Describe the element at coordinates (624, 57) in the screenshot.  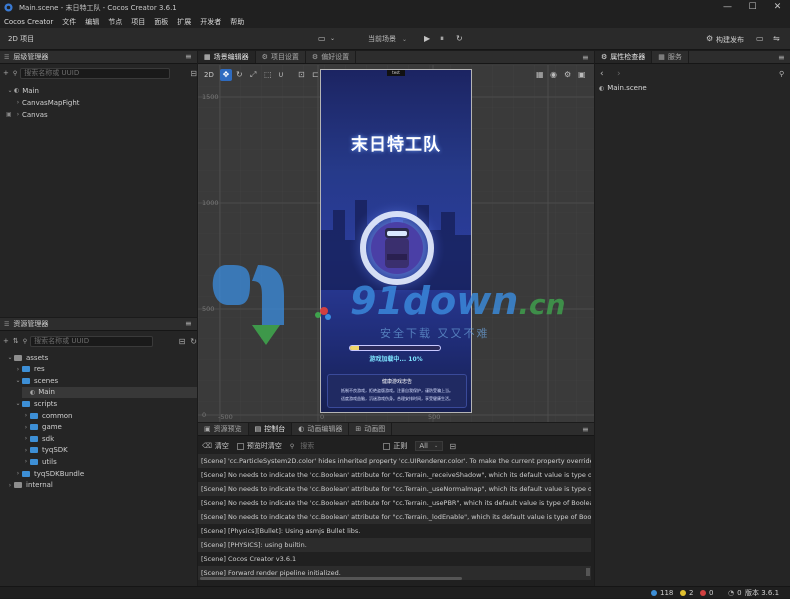
I see `tab-inspector: ⚙ 属性检查器` at that location.